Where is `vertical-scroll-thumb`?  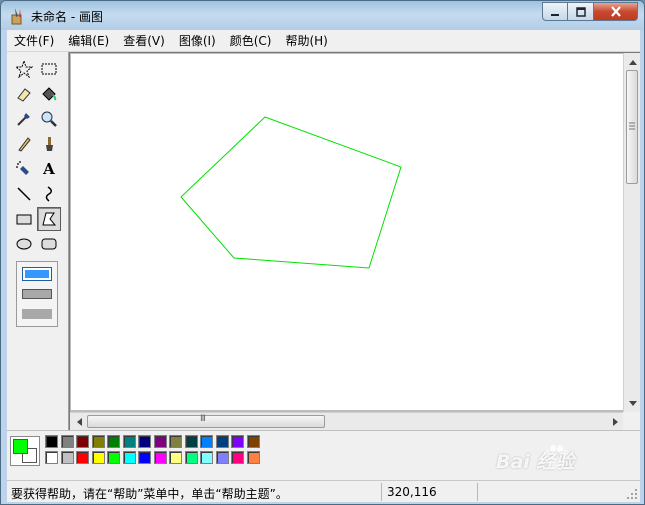 vertical-scroll-thumb is located at coordinates (632, 127).